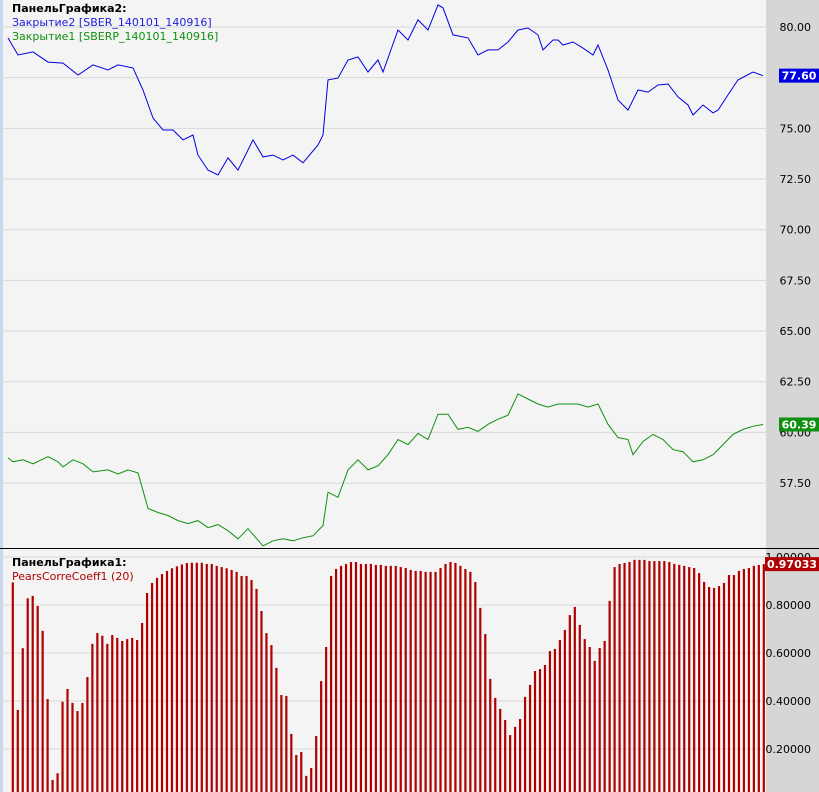 The image size is (819, 792). What do you see at coordinates (796, 331) in the screenshot?
I see `y-tick-label: 65.00` at bounding box center [796, 331].